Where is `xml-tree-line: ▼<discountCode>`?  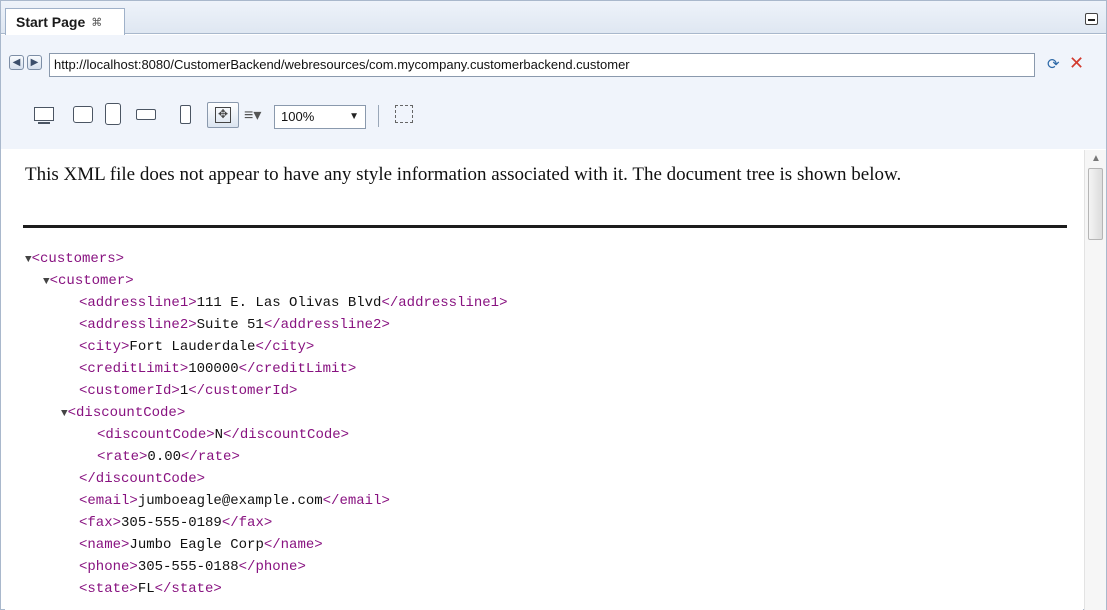 xml-tree-line: ▼<discountCode> is located at coordinates (266, 413).